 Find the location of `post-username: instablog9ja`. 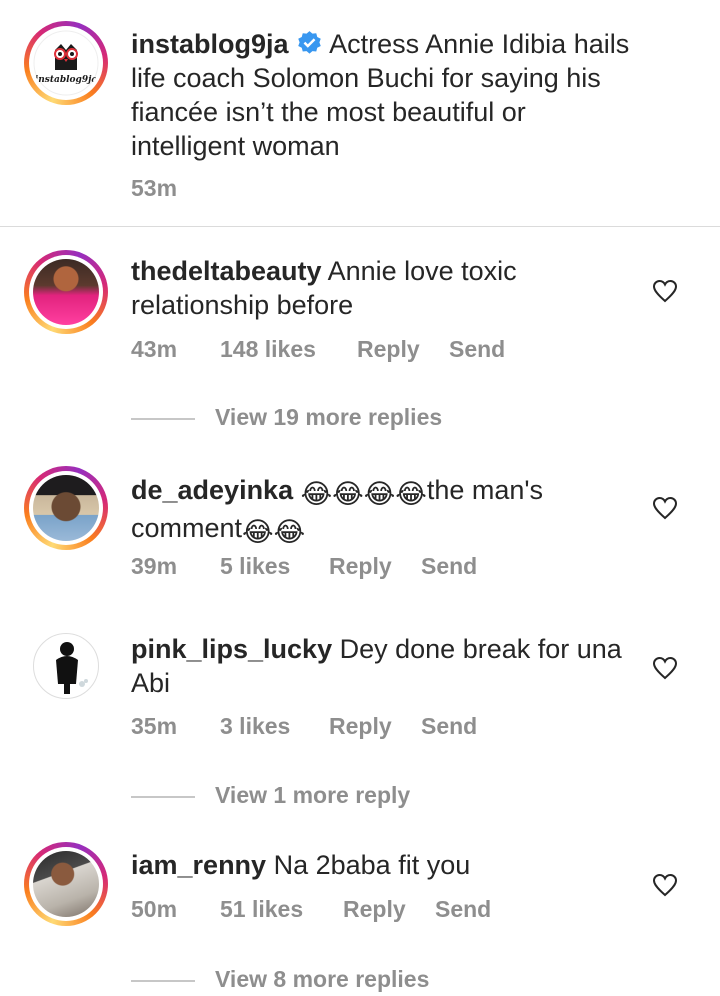

post-username: instablog9ja is located at coordinates (210, 44).